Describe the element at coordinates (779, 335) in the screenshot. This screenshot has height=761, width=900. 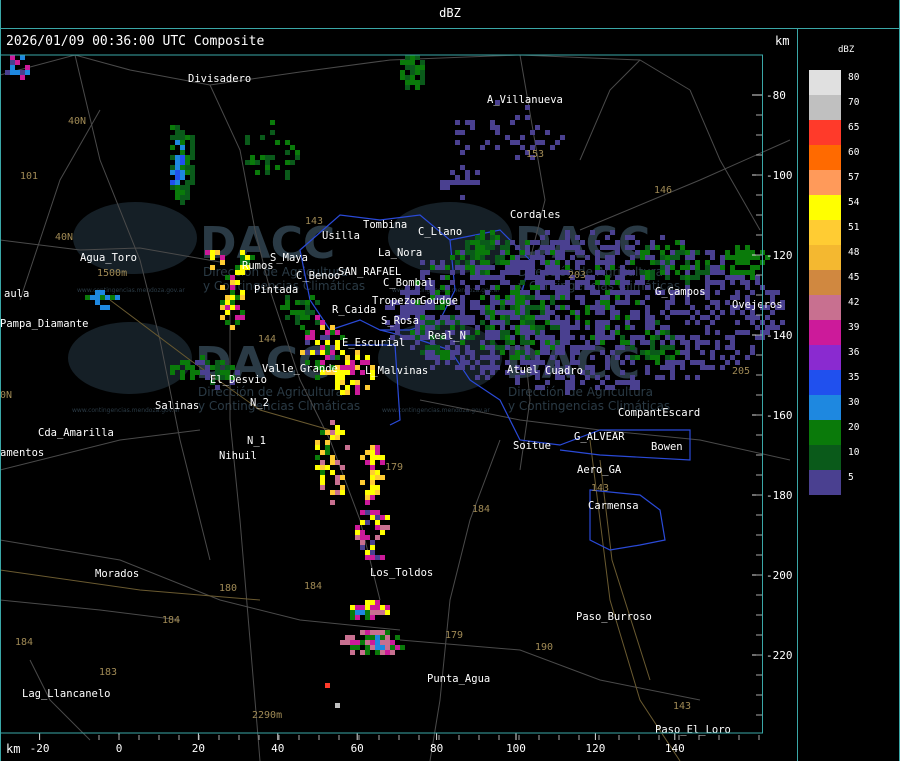
I see `y-tick-label: -140` at that location.